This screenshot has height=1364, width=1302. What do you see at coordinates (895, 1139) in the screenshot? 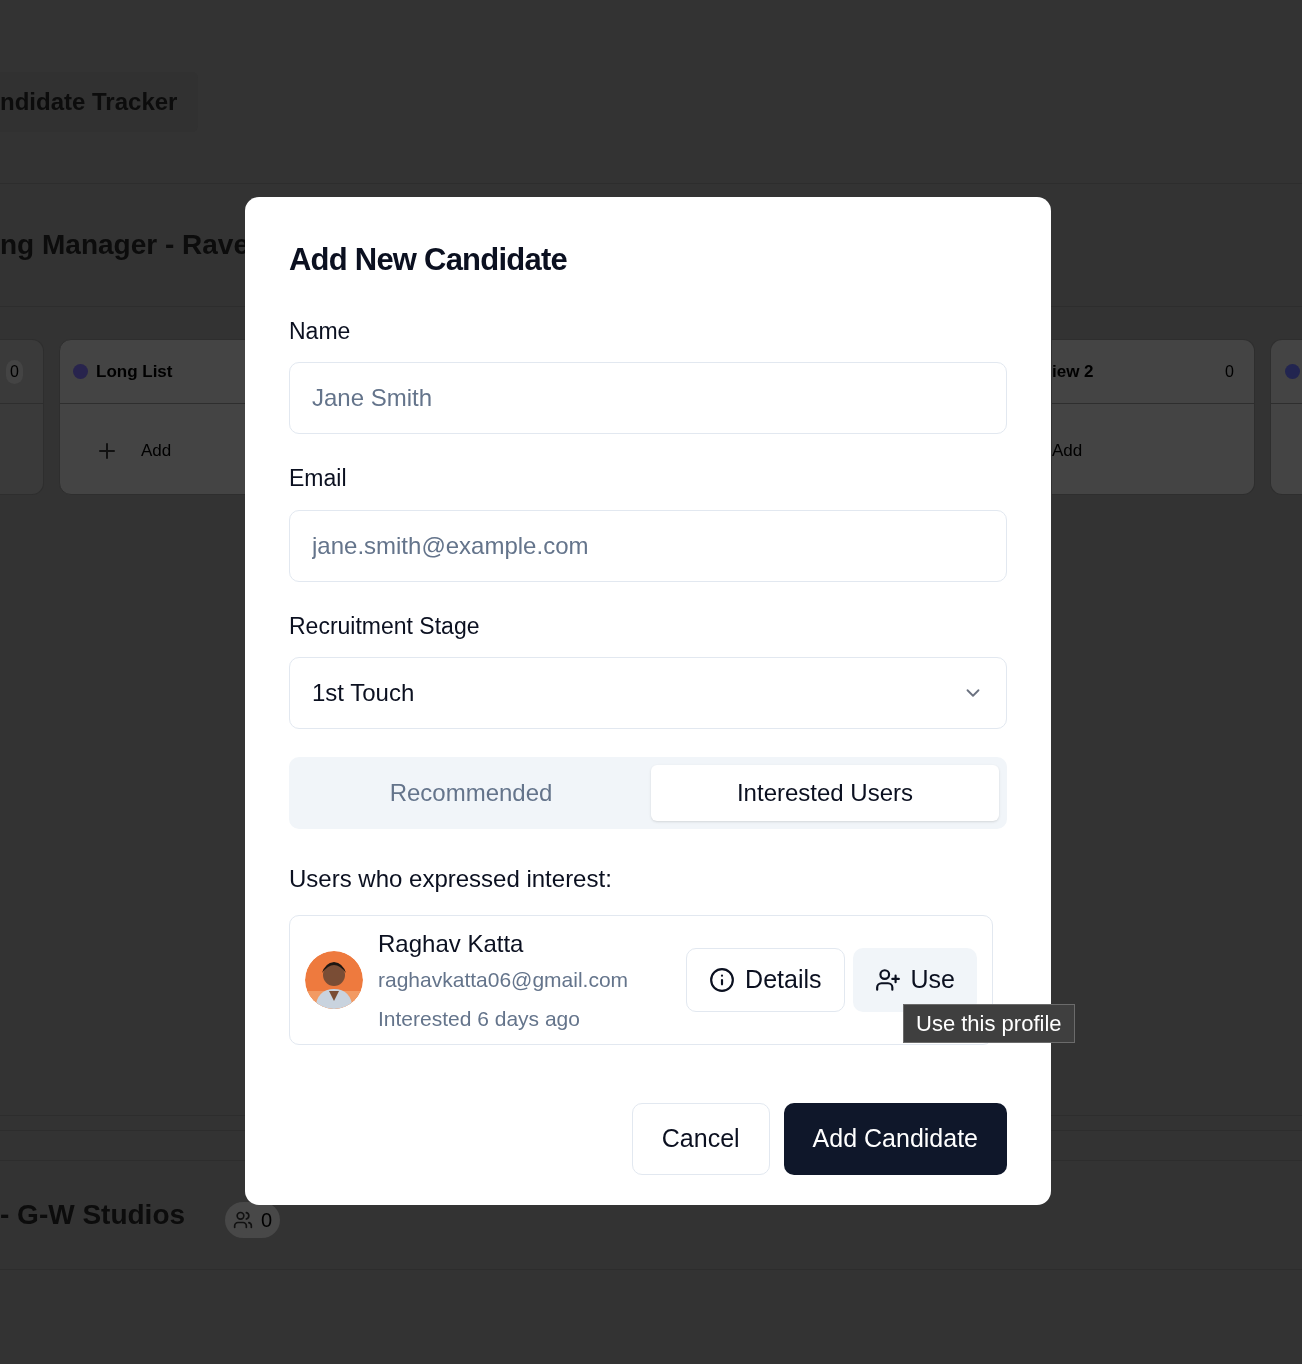
I see `add-candidate-button: Add Candidate` at bounding box center [895, 1139].